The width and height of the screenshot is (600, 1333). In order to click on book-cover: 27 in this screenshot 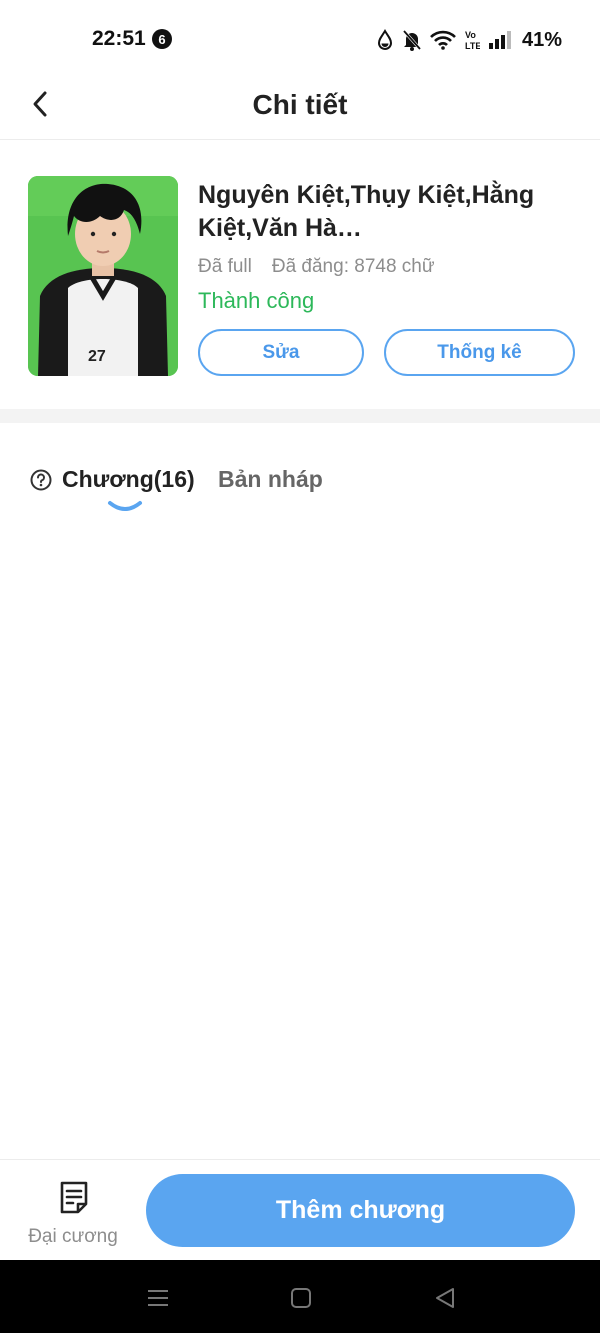, I will do `click(103, 276)`.